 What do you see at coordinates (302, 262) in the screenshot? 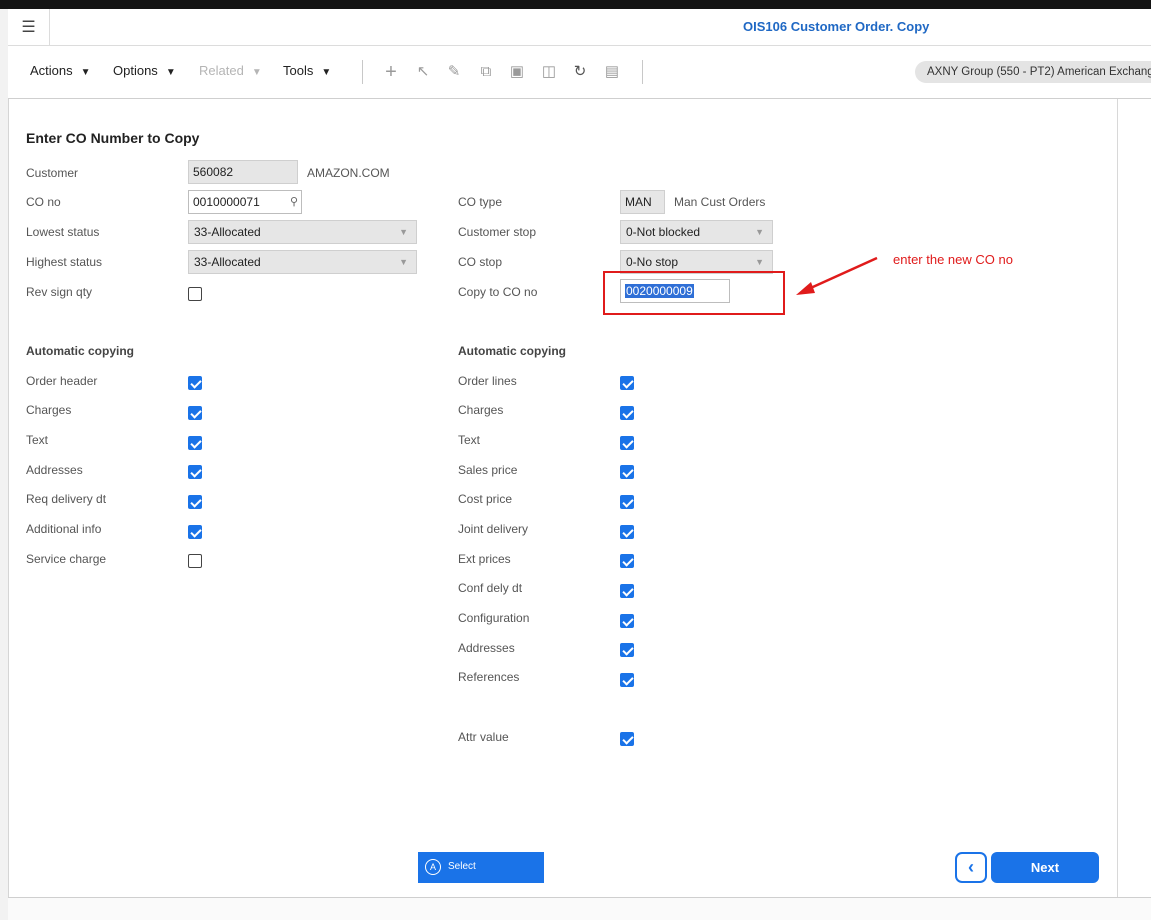
I see `highest-status-select: 33-Allocated ▼` at bounding box center [302, 262].